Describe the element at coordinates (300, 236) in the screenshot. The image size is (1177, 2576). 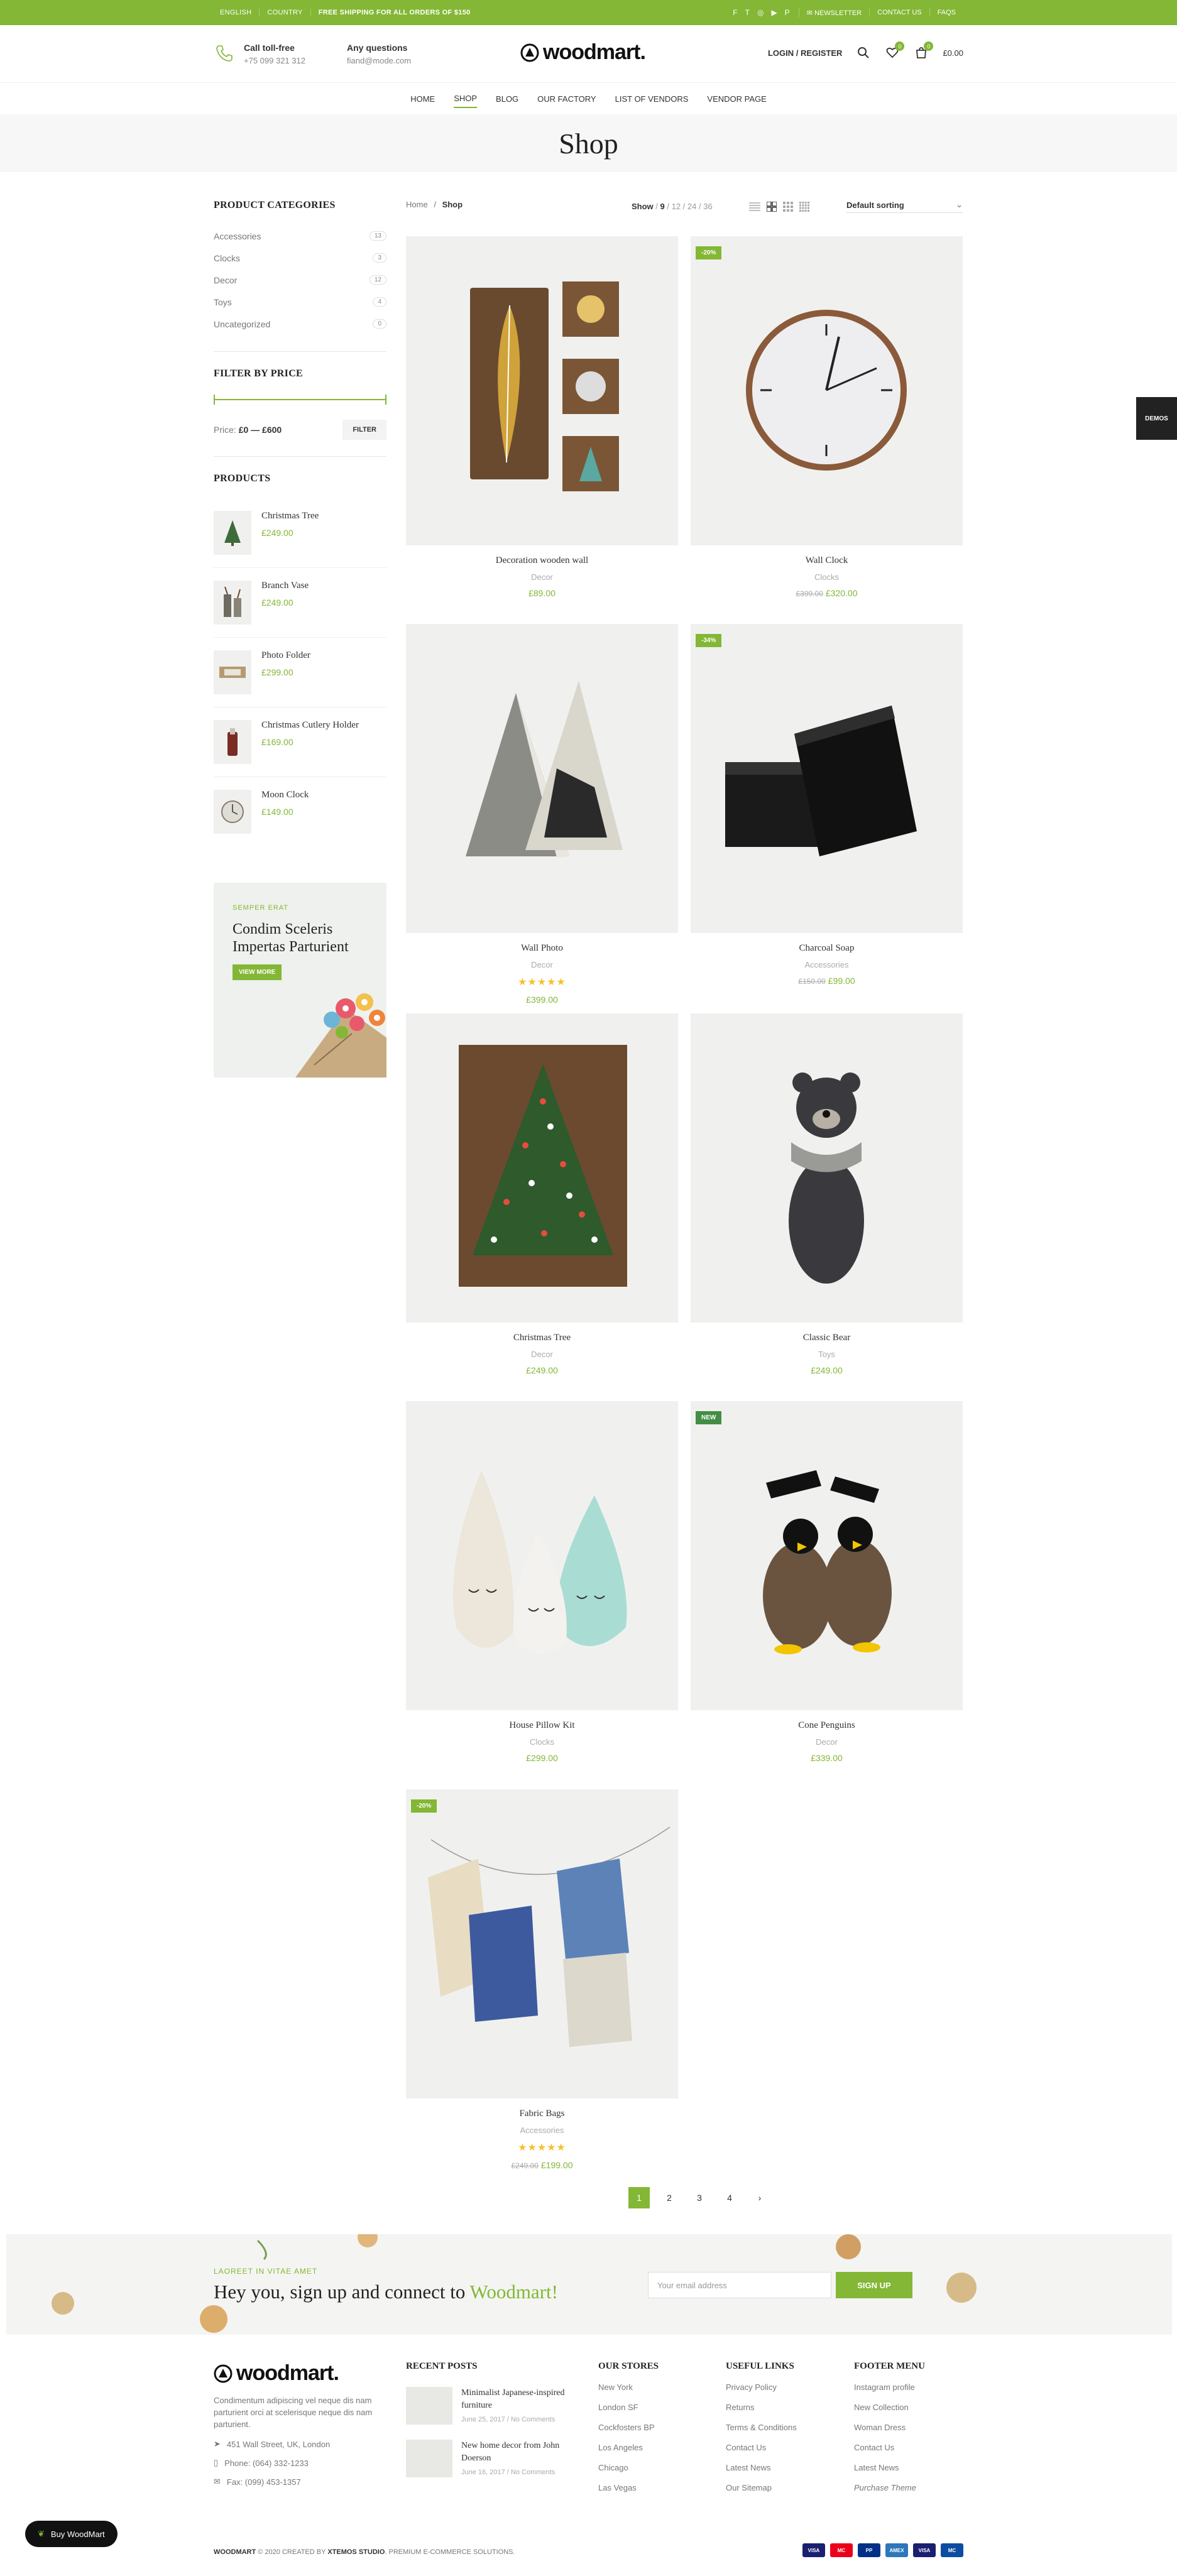
I see `category-item-accessories: Accessories 13` at that location.